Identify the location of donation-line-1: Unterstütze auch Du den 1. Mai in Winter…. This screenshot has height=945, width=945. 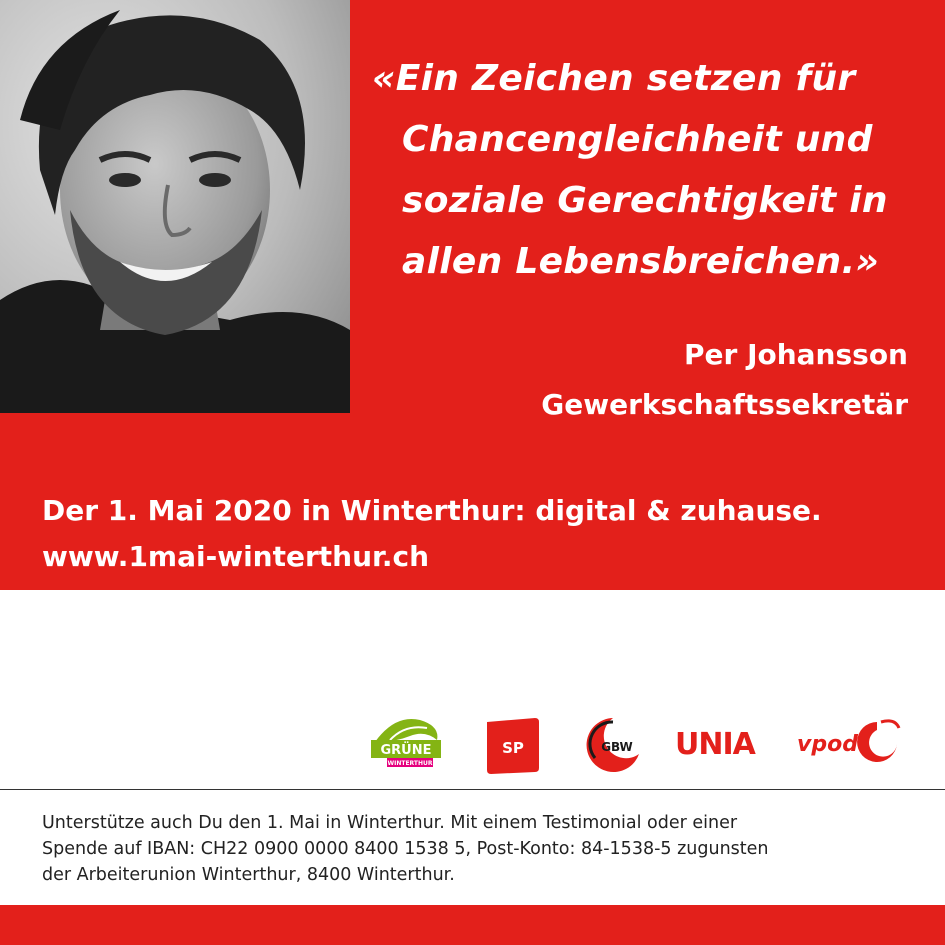
(390, 823).